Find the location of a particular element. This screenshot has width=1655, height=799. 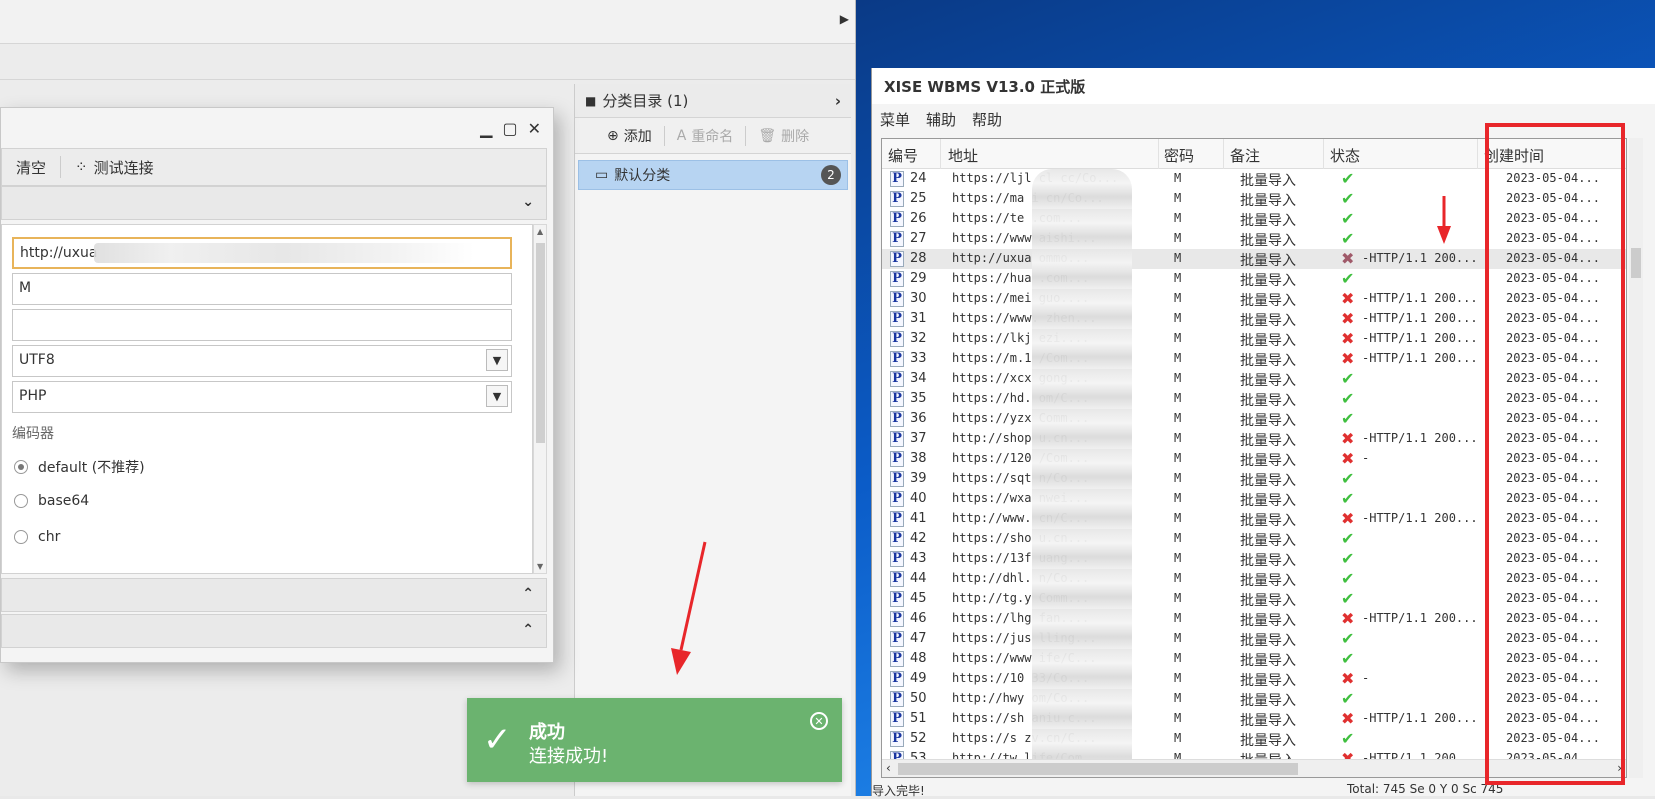

row-id: 27 is located at coordinates (918, 238).